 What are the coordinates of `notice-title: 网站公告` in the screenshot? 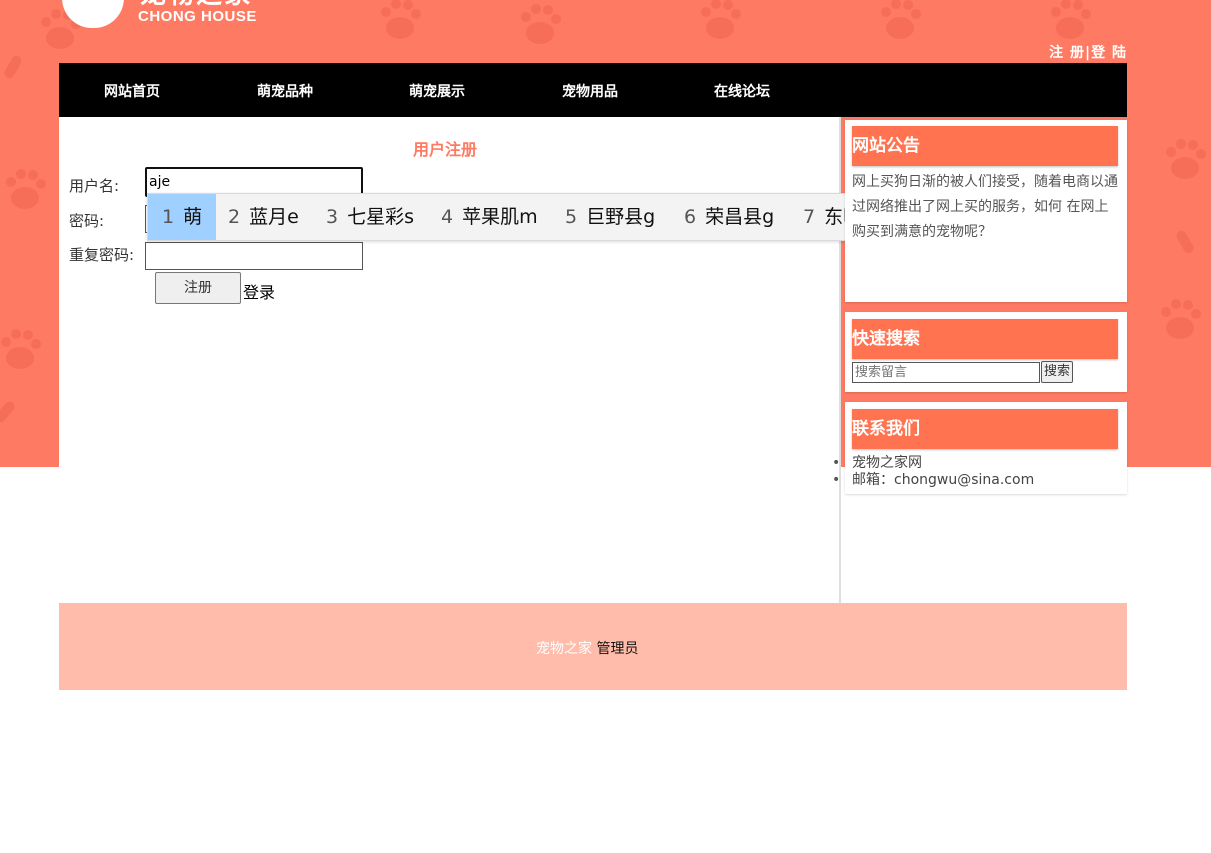 It's located at (985, 146).